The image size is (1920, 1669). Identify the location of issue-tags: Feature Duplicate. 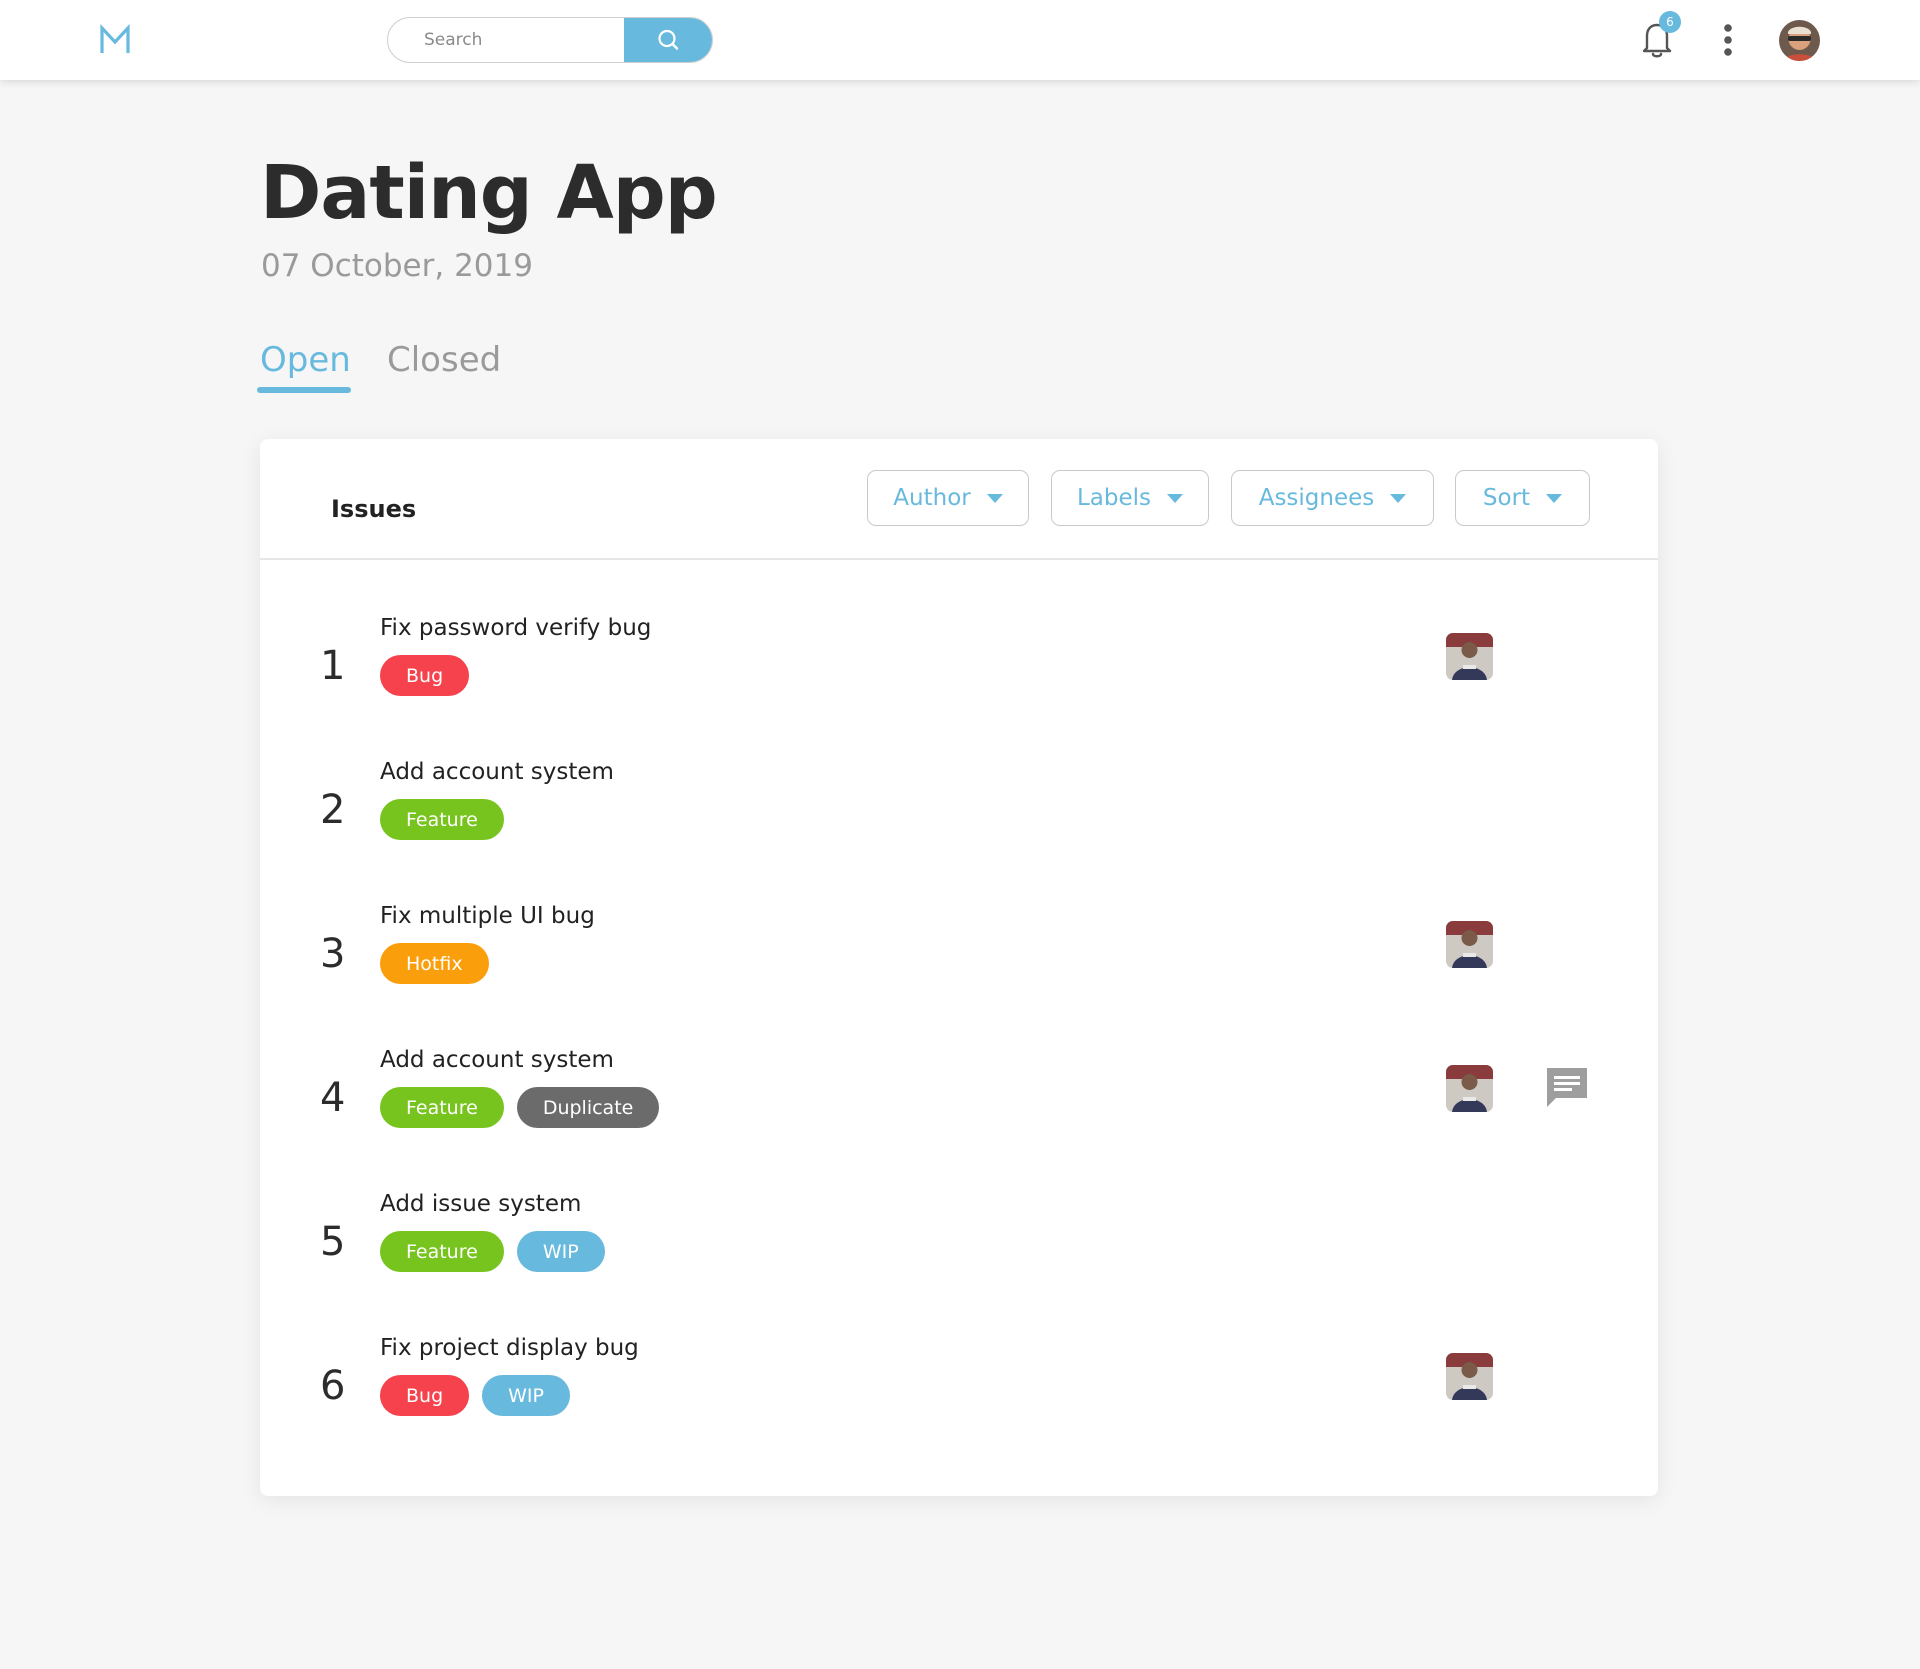
(520, 1107).